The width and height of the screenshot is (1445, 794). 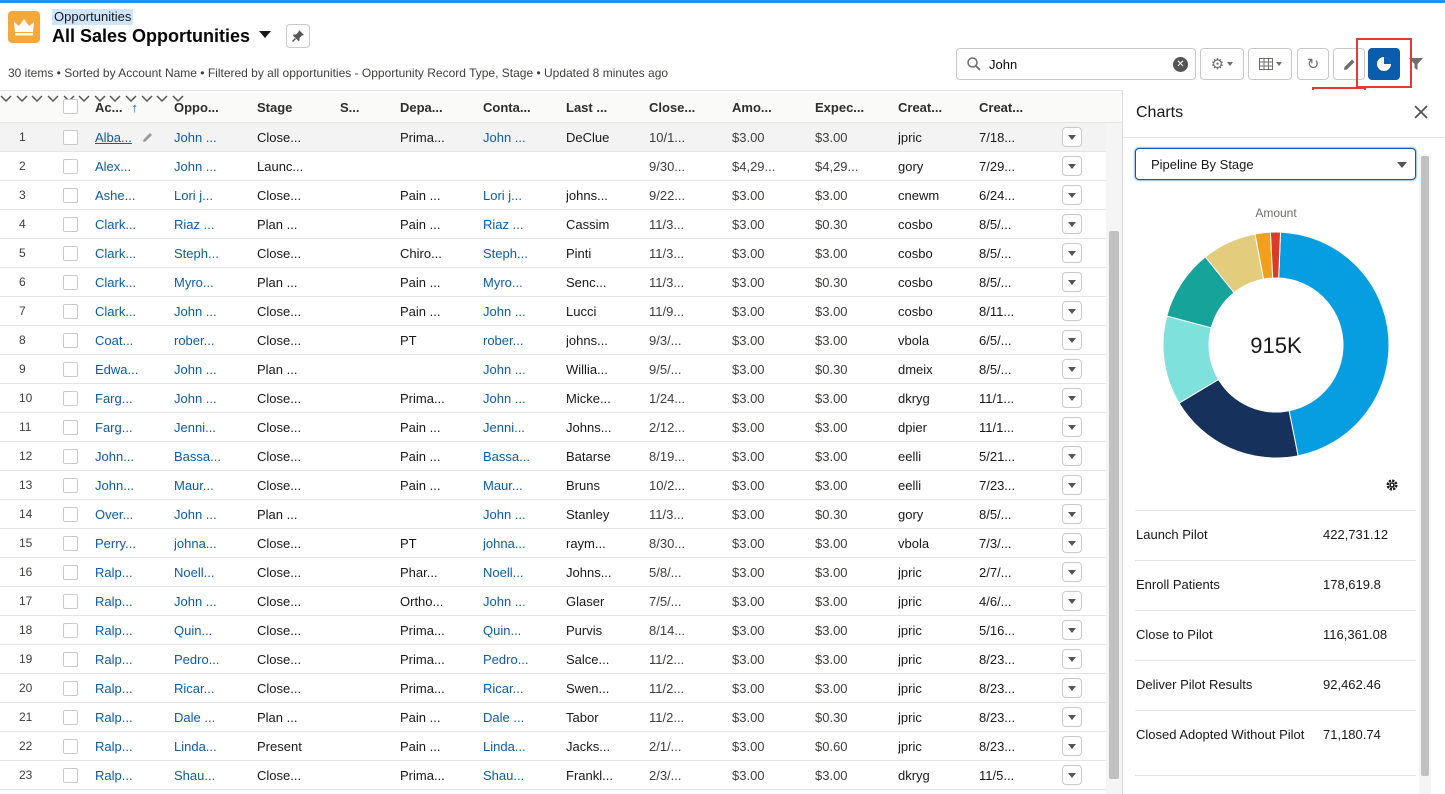 What do you see at coordinates (1076, 64) in the screenshot?
I see `search-list-box: ✕` at bounding box center [1076, 64].